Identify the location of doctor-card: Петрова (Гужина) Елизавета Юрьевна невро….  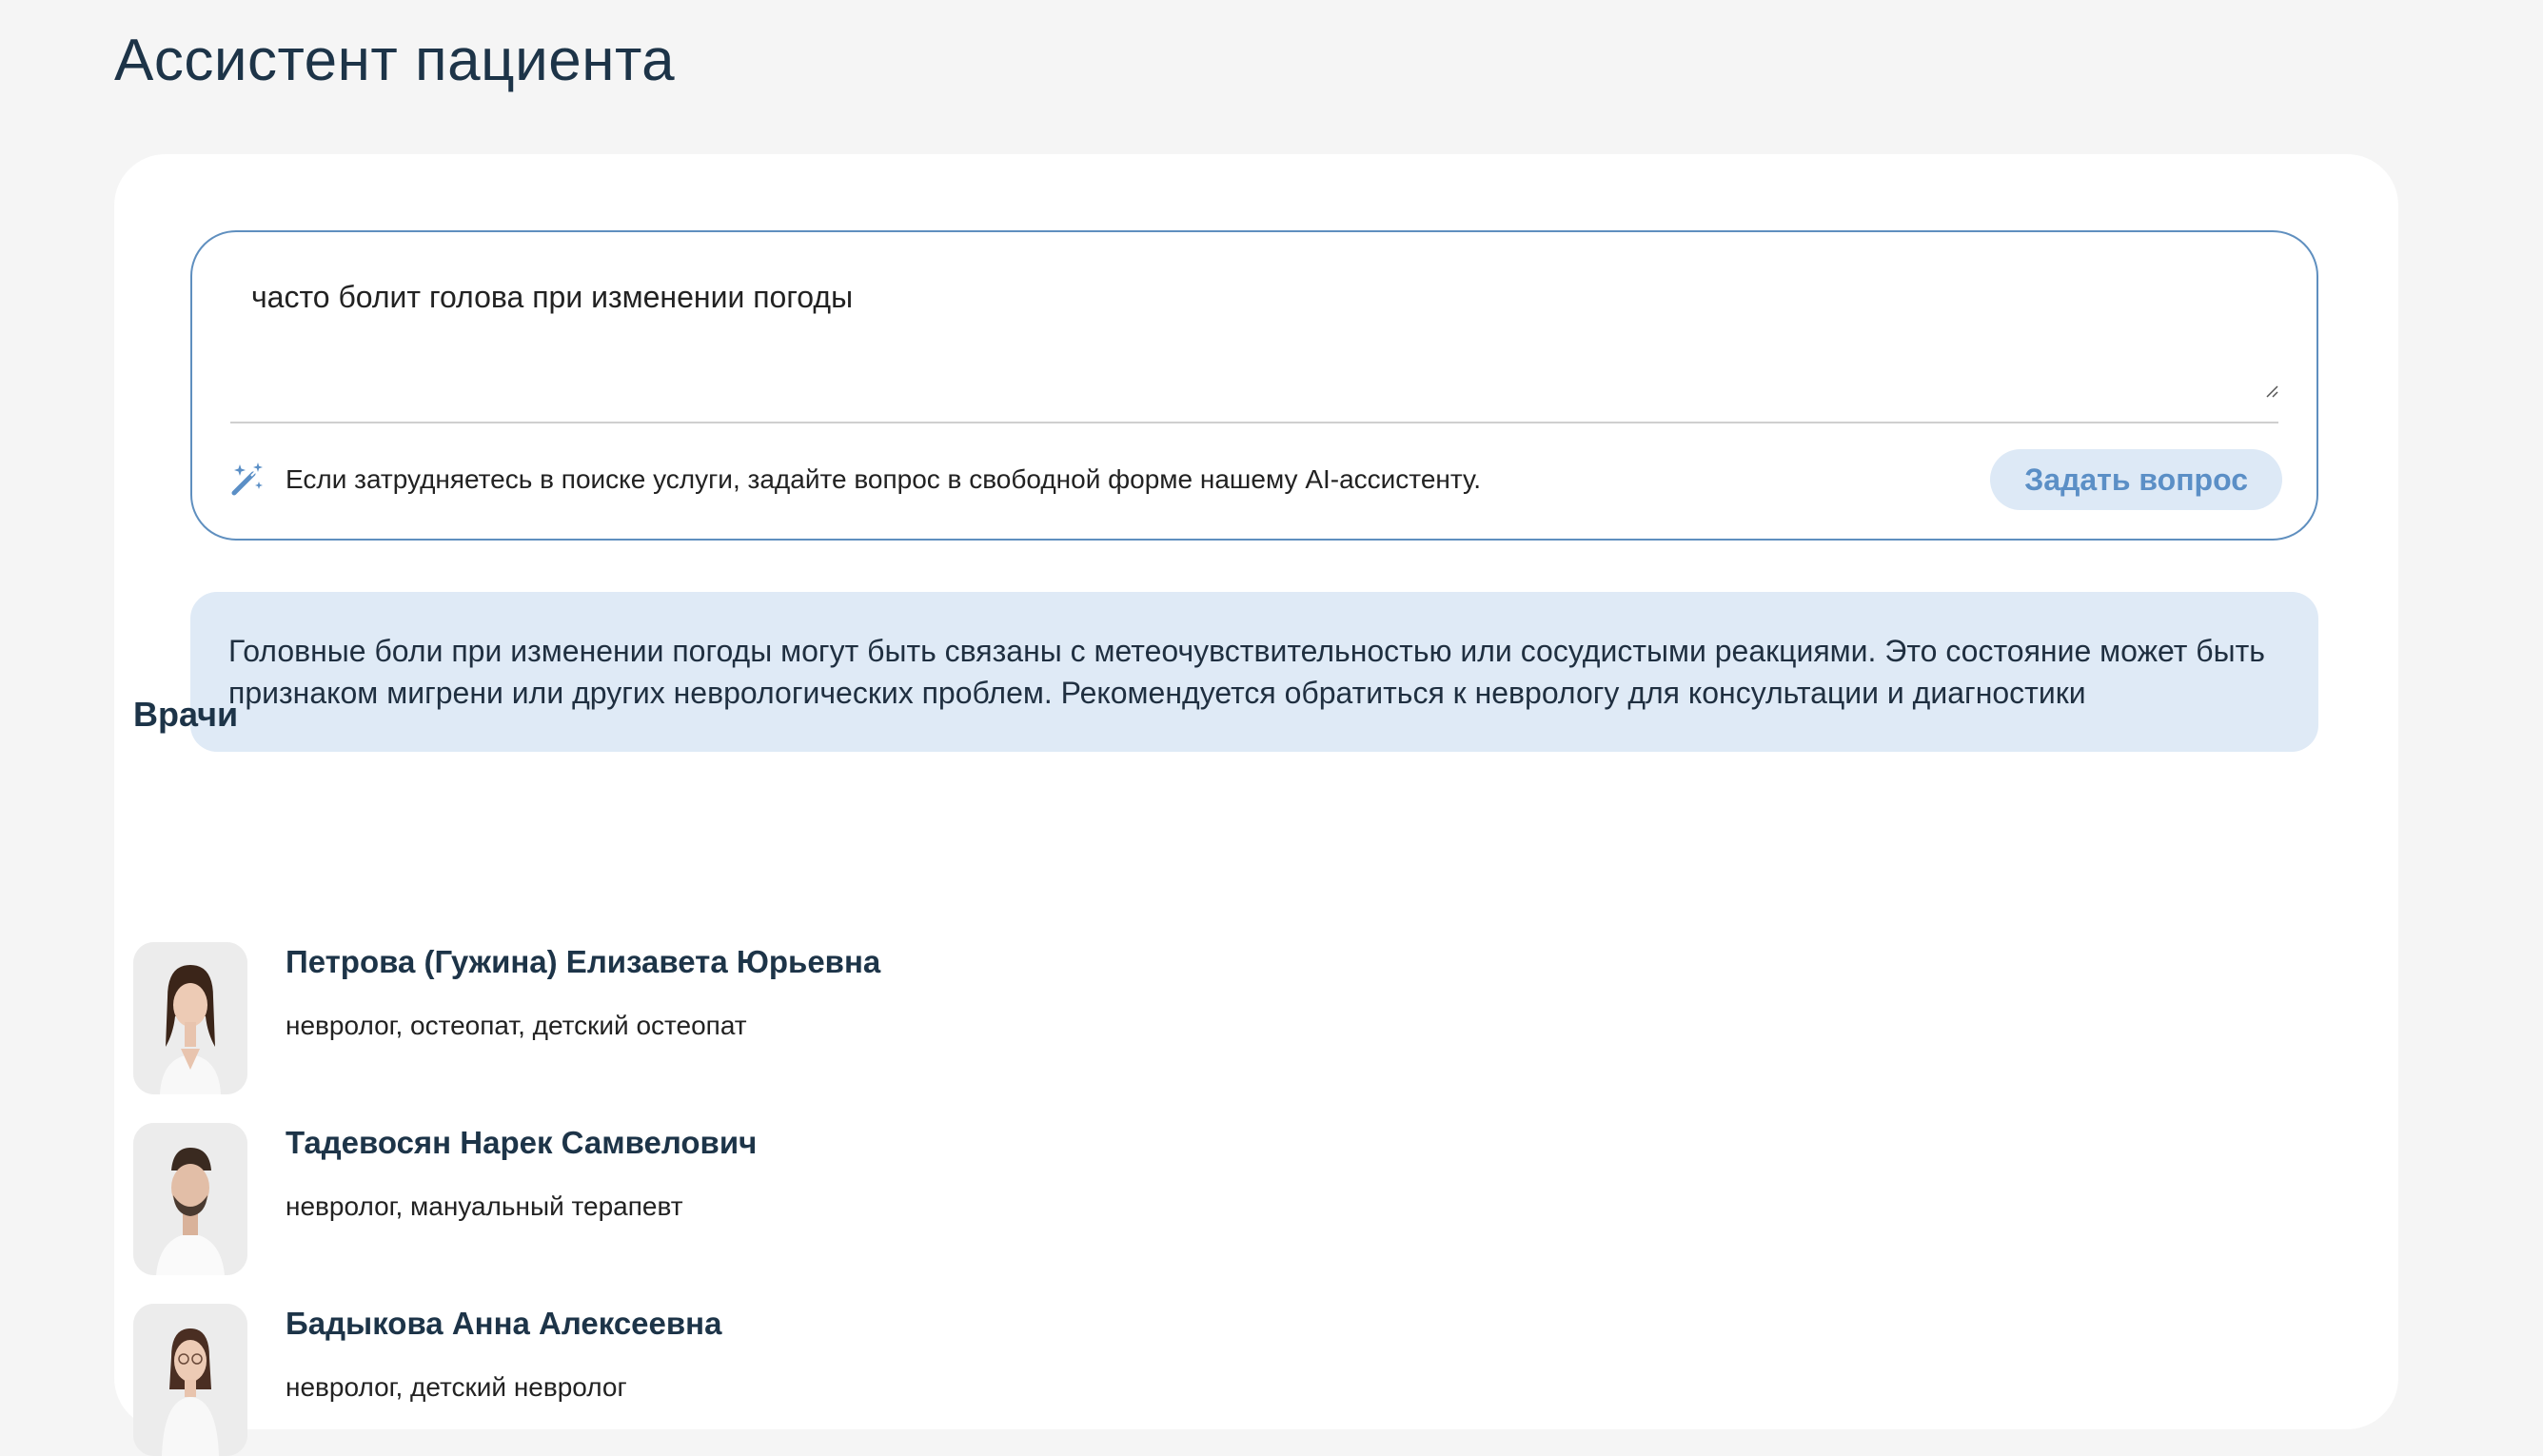
(704, 1018).